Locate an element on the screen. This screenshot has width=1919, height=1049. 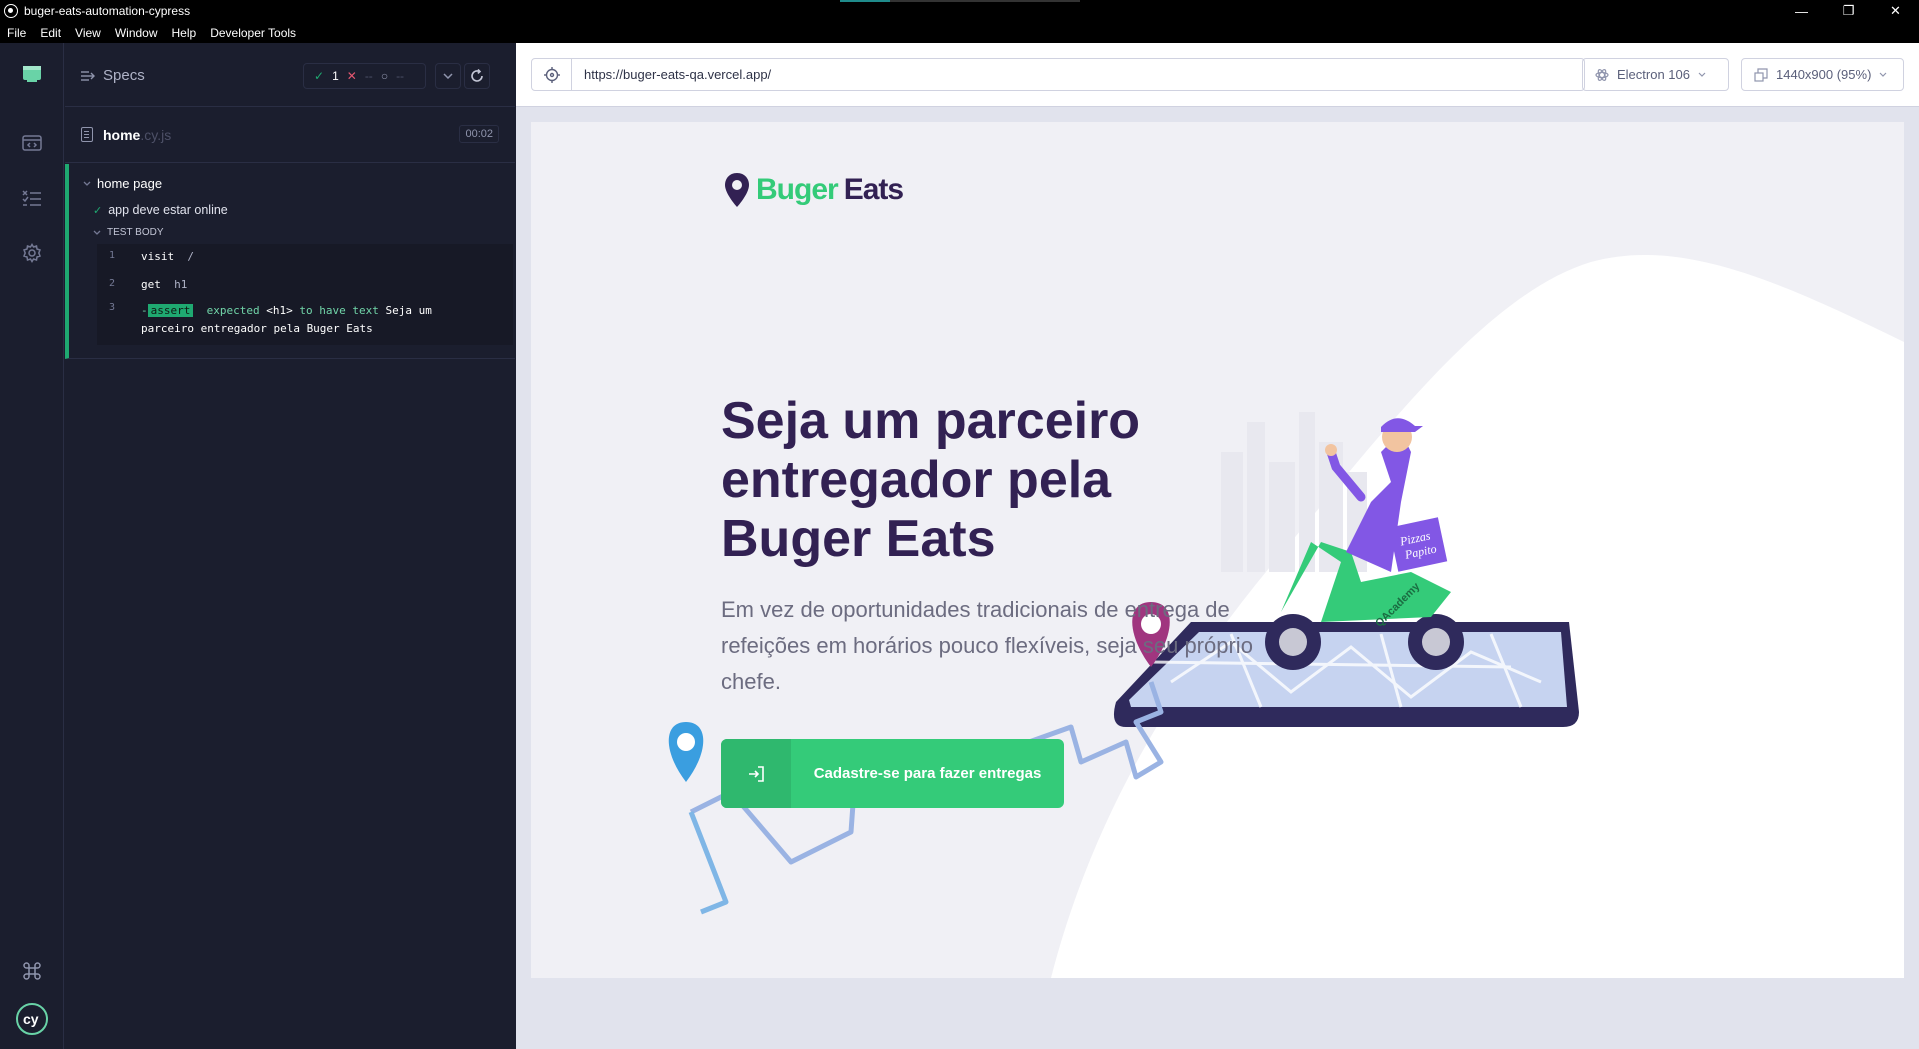
browser-name: Electron 106 is located at coordinates (1653, 74).